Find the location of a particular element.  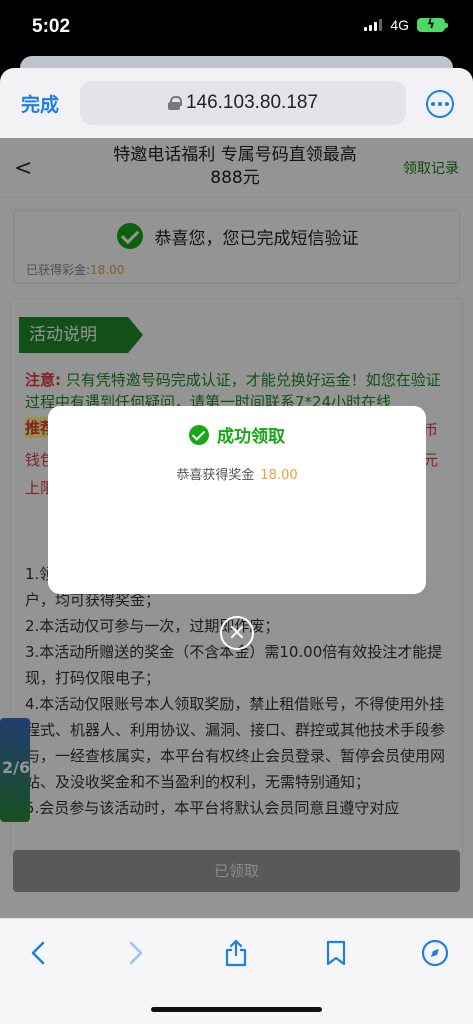

success-modal: 成功领取 恭喜获得奖金 18.00 is located at coordinates (237, 500).